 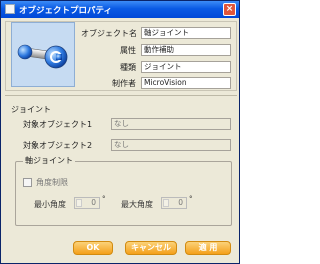 What do you see at coordinates (186, 83) in the screenshot?
I see `author-field: MicroVision` at bounding box center [186, 83].